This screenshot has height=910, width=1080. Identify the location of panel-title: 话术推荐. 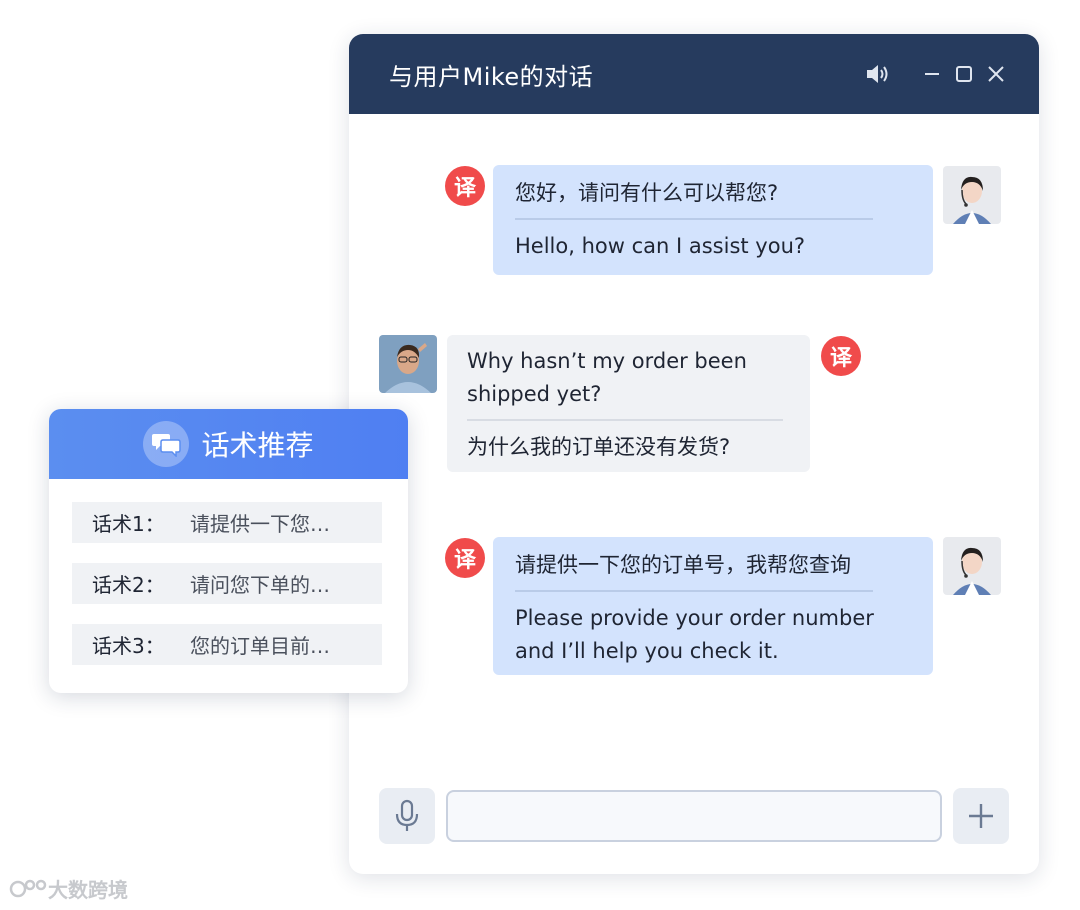
(257, 445).